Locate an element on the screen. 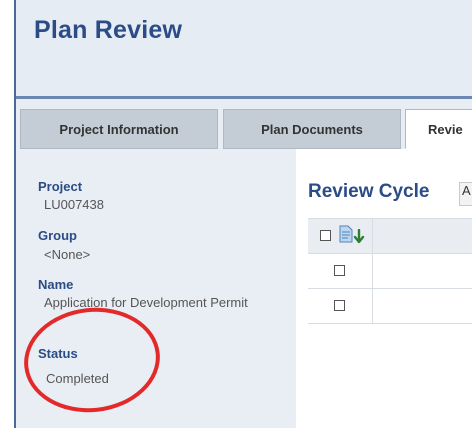  tab-bar: Project Information Plan Documents Revie is located at coordinates (244, 124).